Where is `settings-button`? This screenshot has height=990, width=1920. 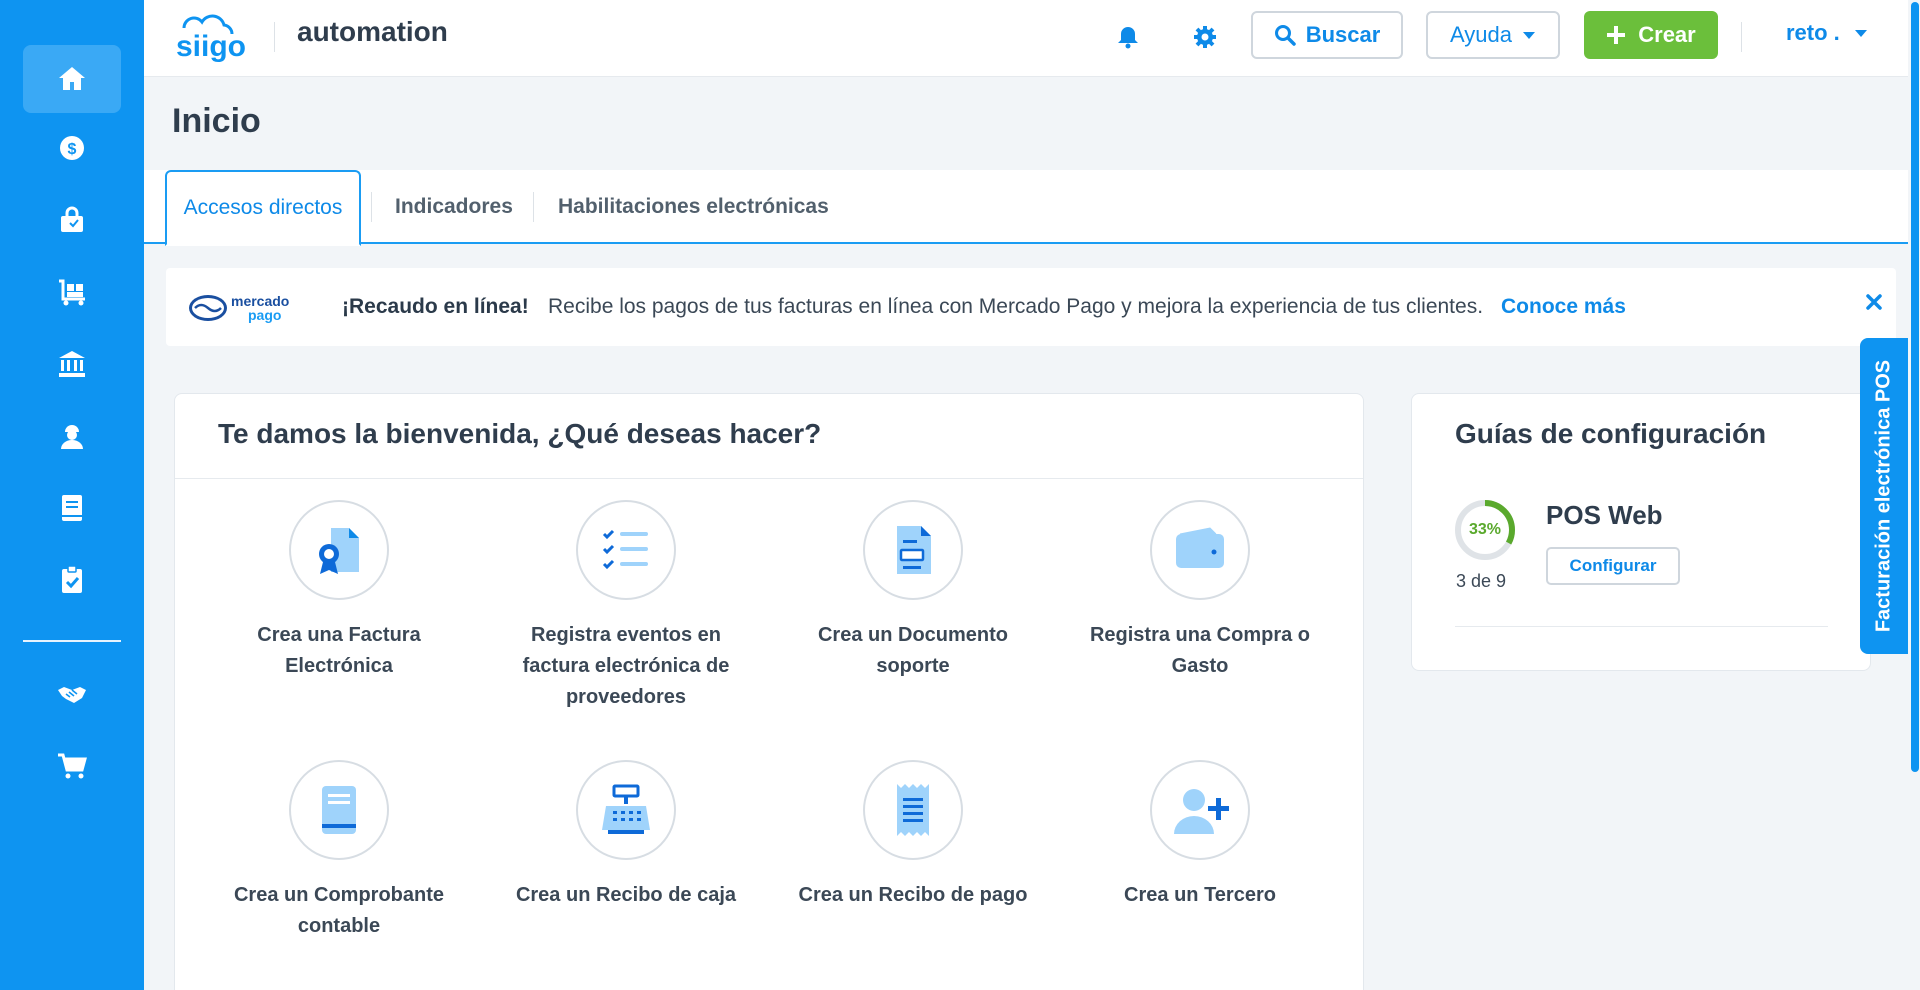 settings-button is located at coordinates (1205, 37).